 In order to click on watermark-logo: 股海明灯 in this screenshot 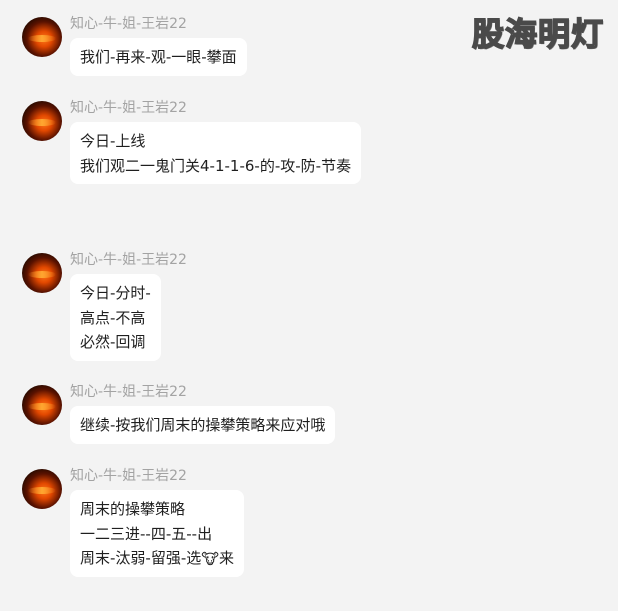, I will do `click(537, 34)`.